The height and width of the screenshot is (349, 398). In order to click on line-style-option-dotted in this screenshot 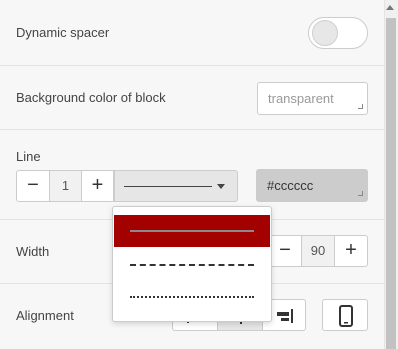, I will do `click(192, 297)`.